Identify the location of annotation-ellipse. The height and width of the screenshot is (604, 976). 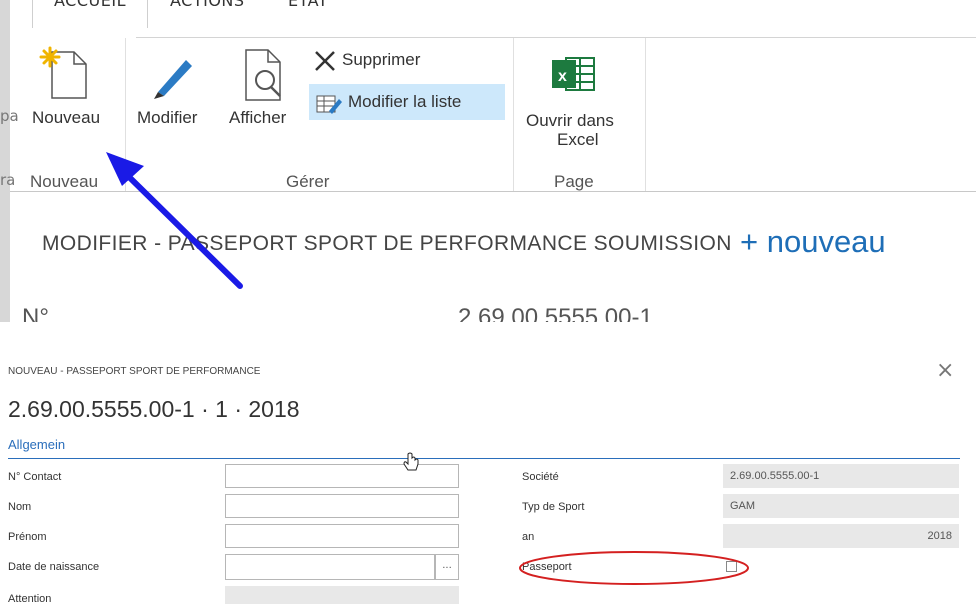
(634, 568).